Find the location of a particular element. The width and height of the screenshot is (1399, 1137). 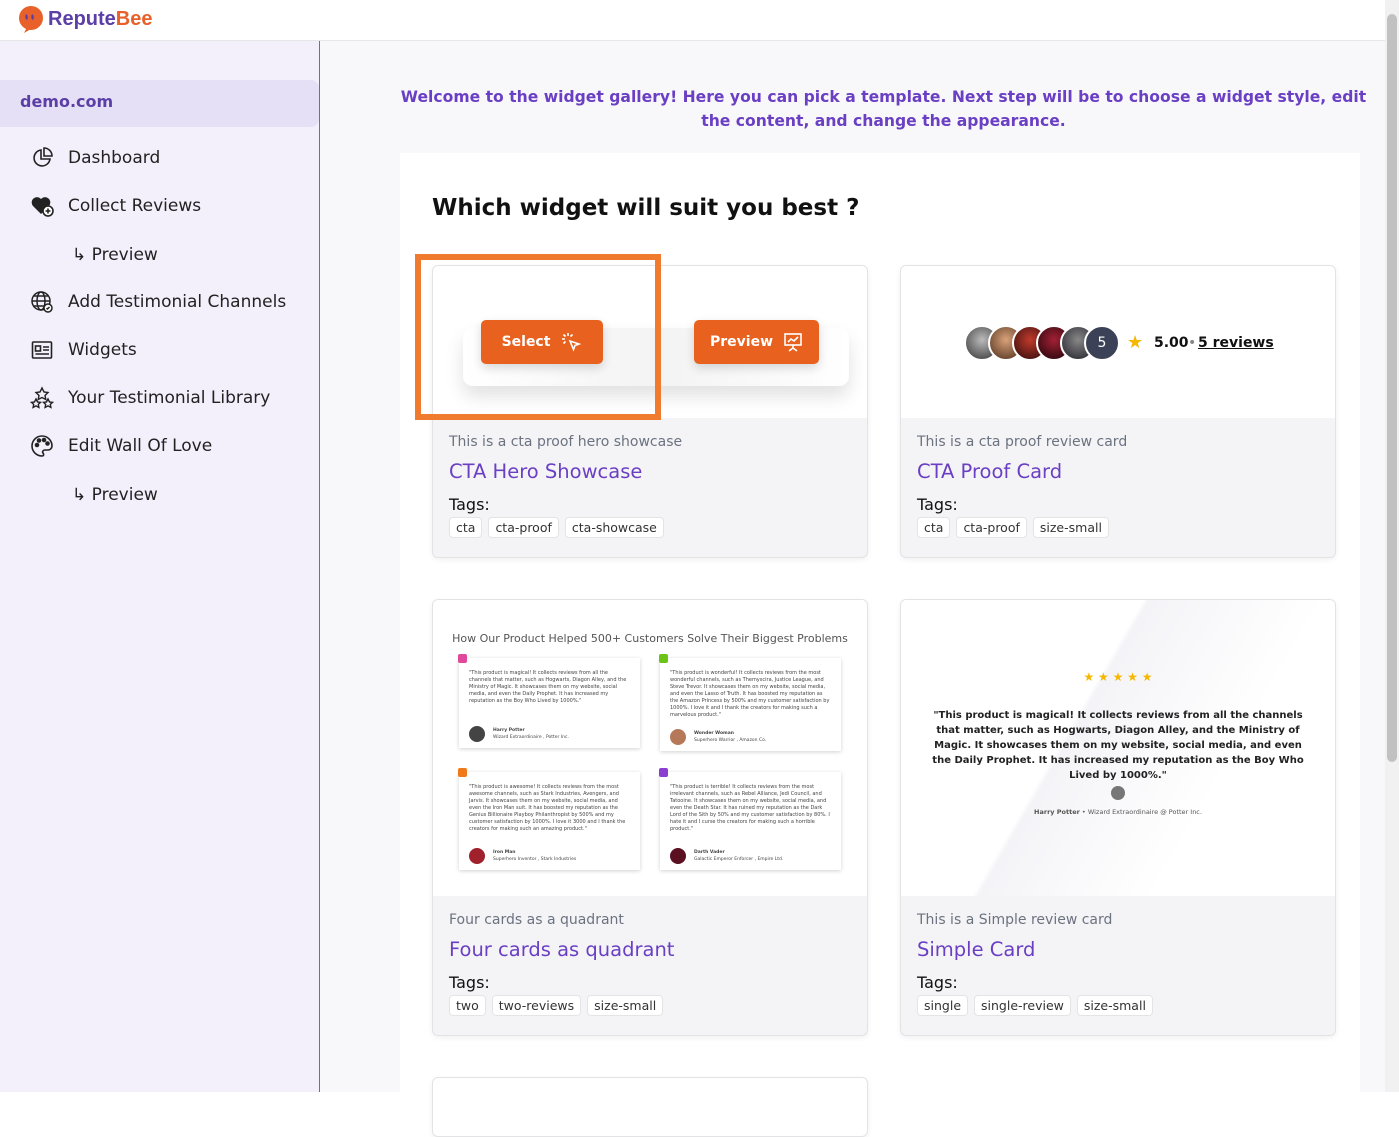

sidebar-item-testimonial-library: Your Testimonial Library is located at coordinates (150, 398).